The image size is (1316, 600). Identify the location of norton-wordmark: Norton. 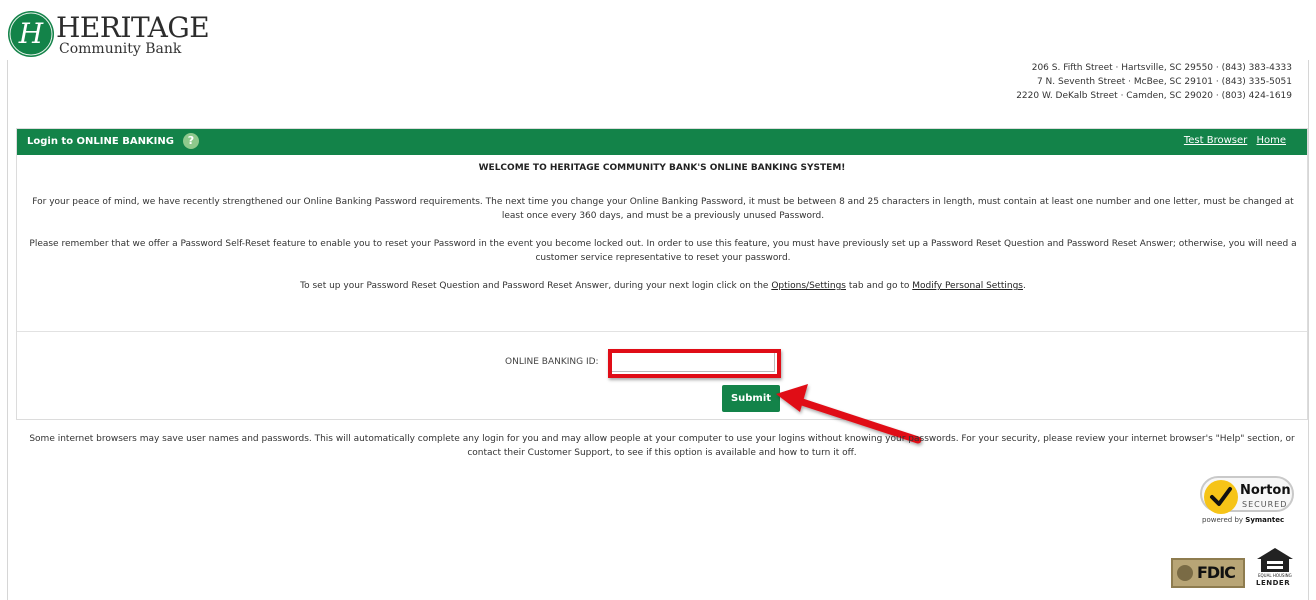
(1265, 490).